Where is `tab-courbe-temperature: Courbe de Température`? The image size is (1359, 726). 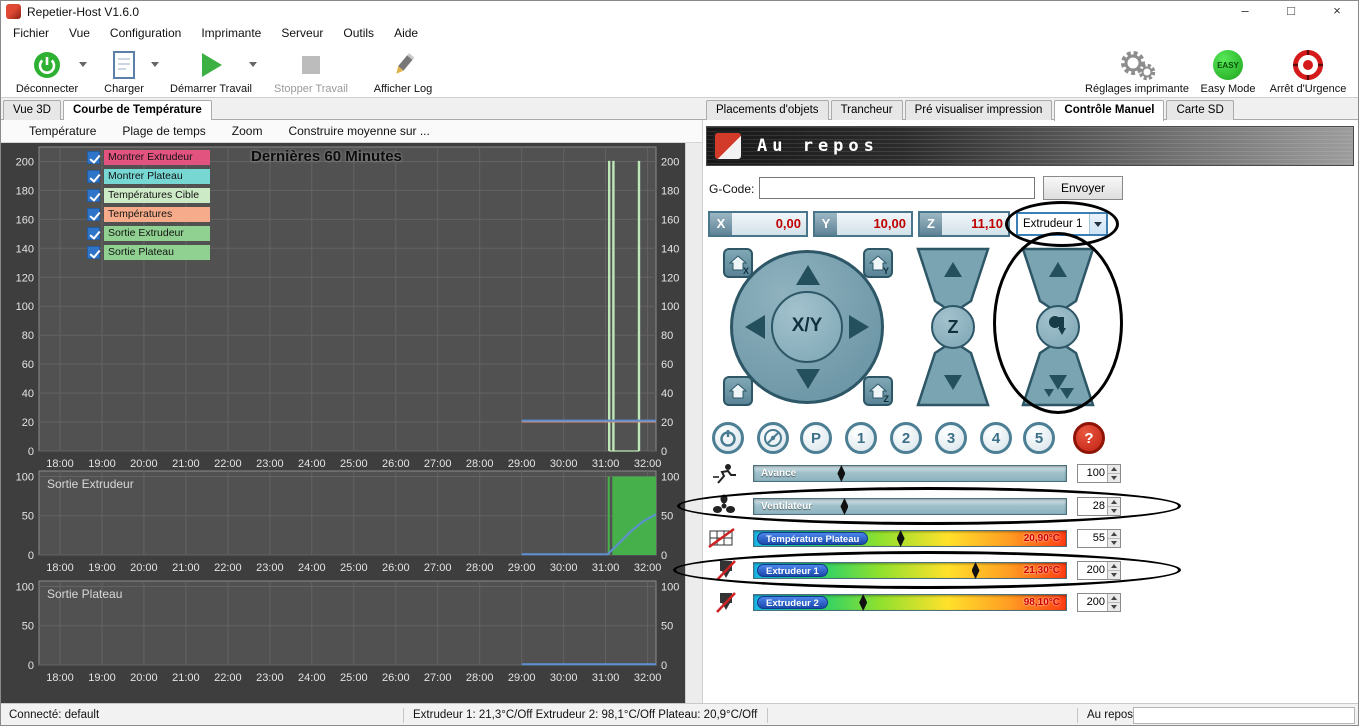
tab-courbe-temperature: Courbe de Température is located at coordinates (137, 110).